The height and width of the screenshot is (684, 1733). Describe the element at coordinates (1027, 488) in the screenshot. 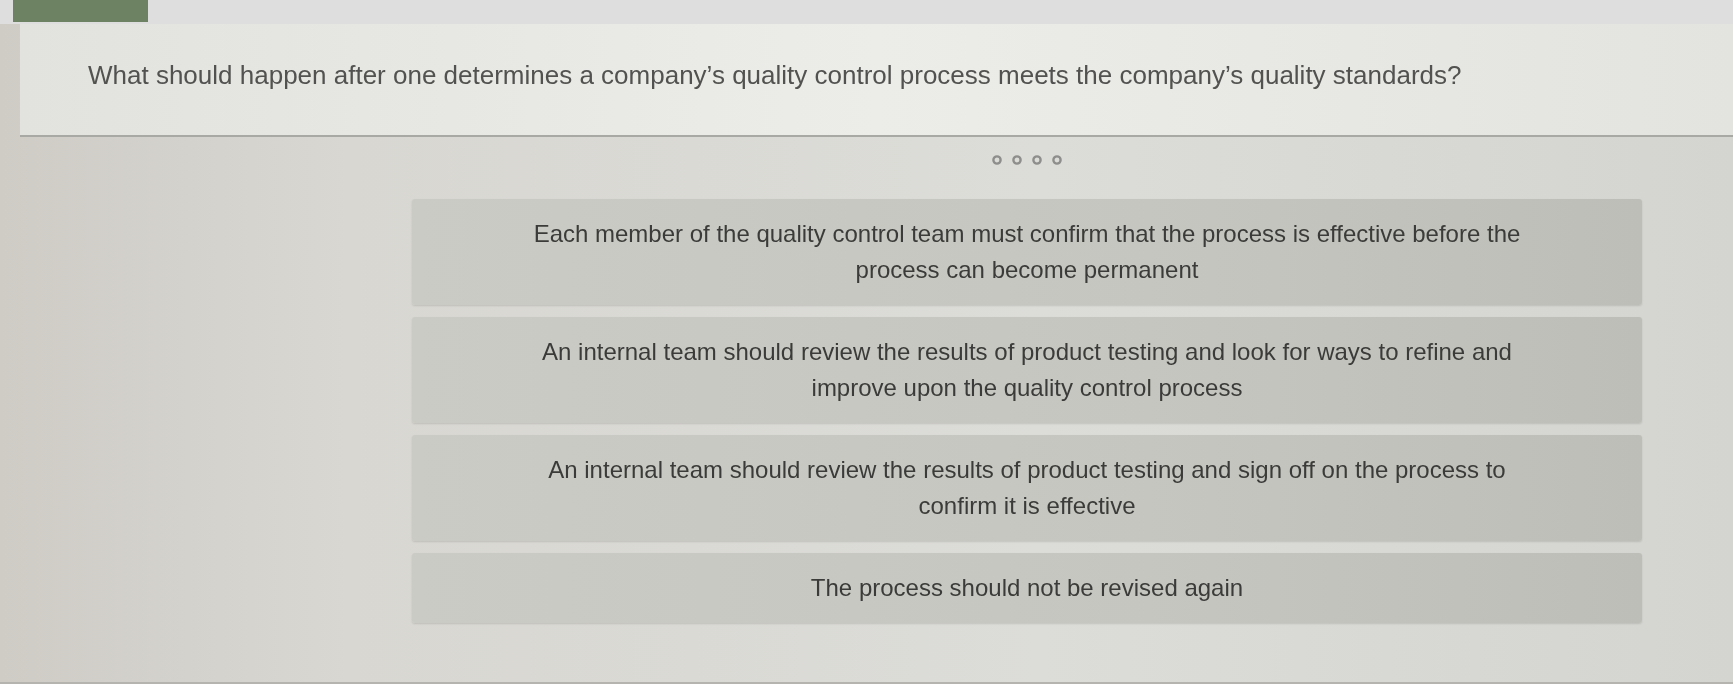

I see `answer-option: An internal team should review the results of product testing and sign off on the process to confirm it is effective` at that location.